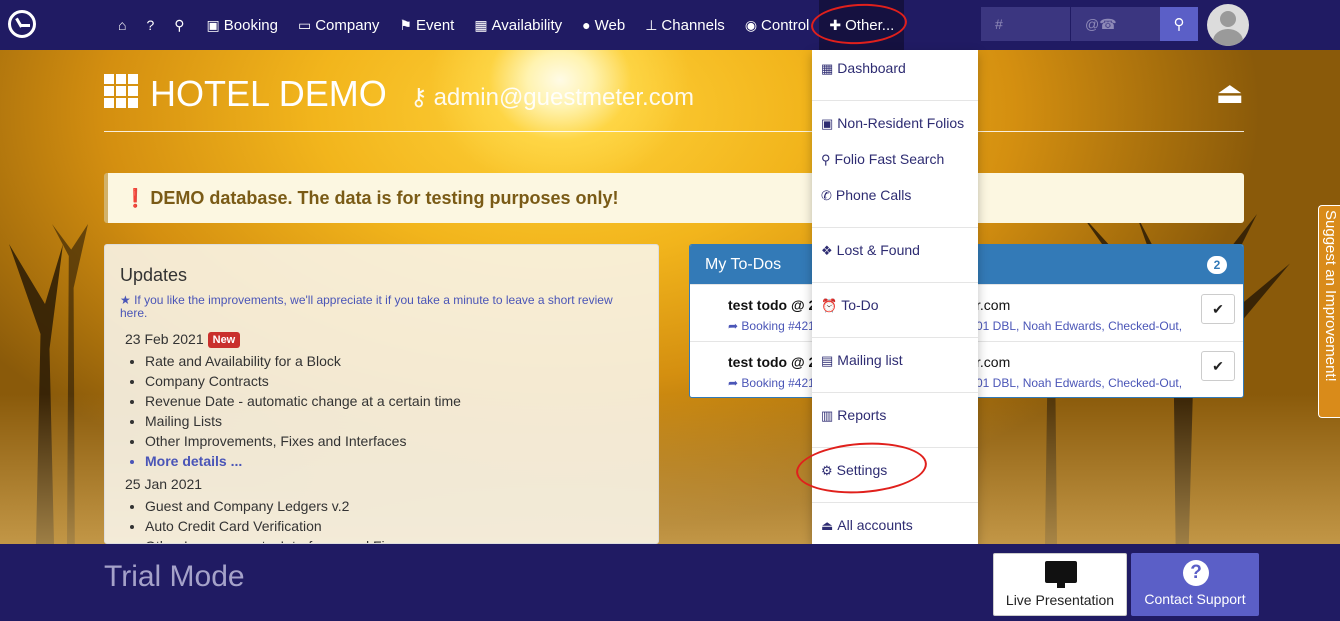 This screenshot has width=1340, height=621. What do you see at coordinates (213, 24) in the screenshot?
I see `briefcase-icon: ▣` at bounding box center [213, 24].